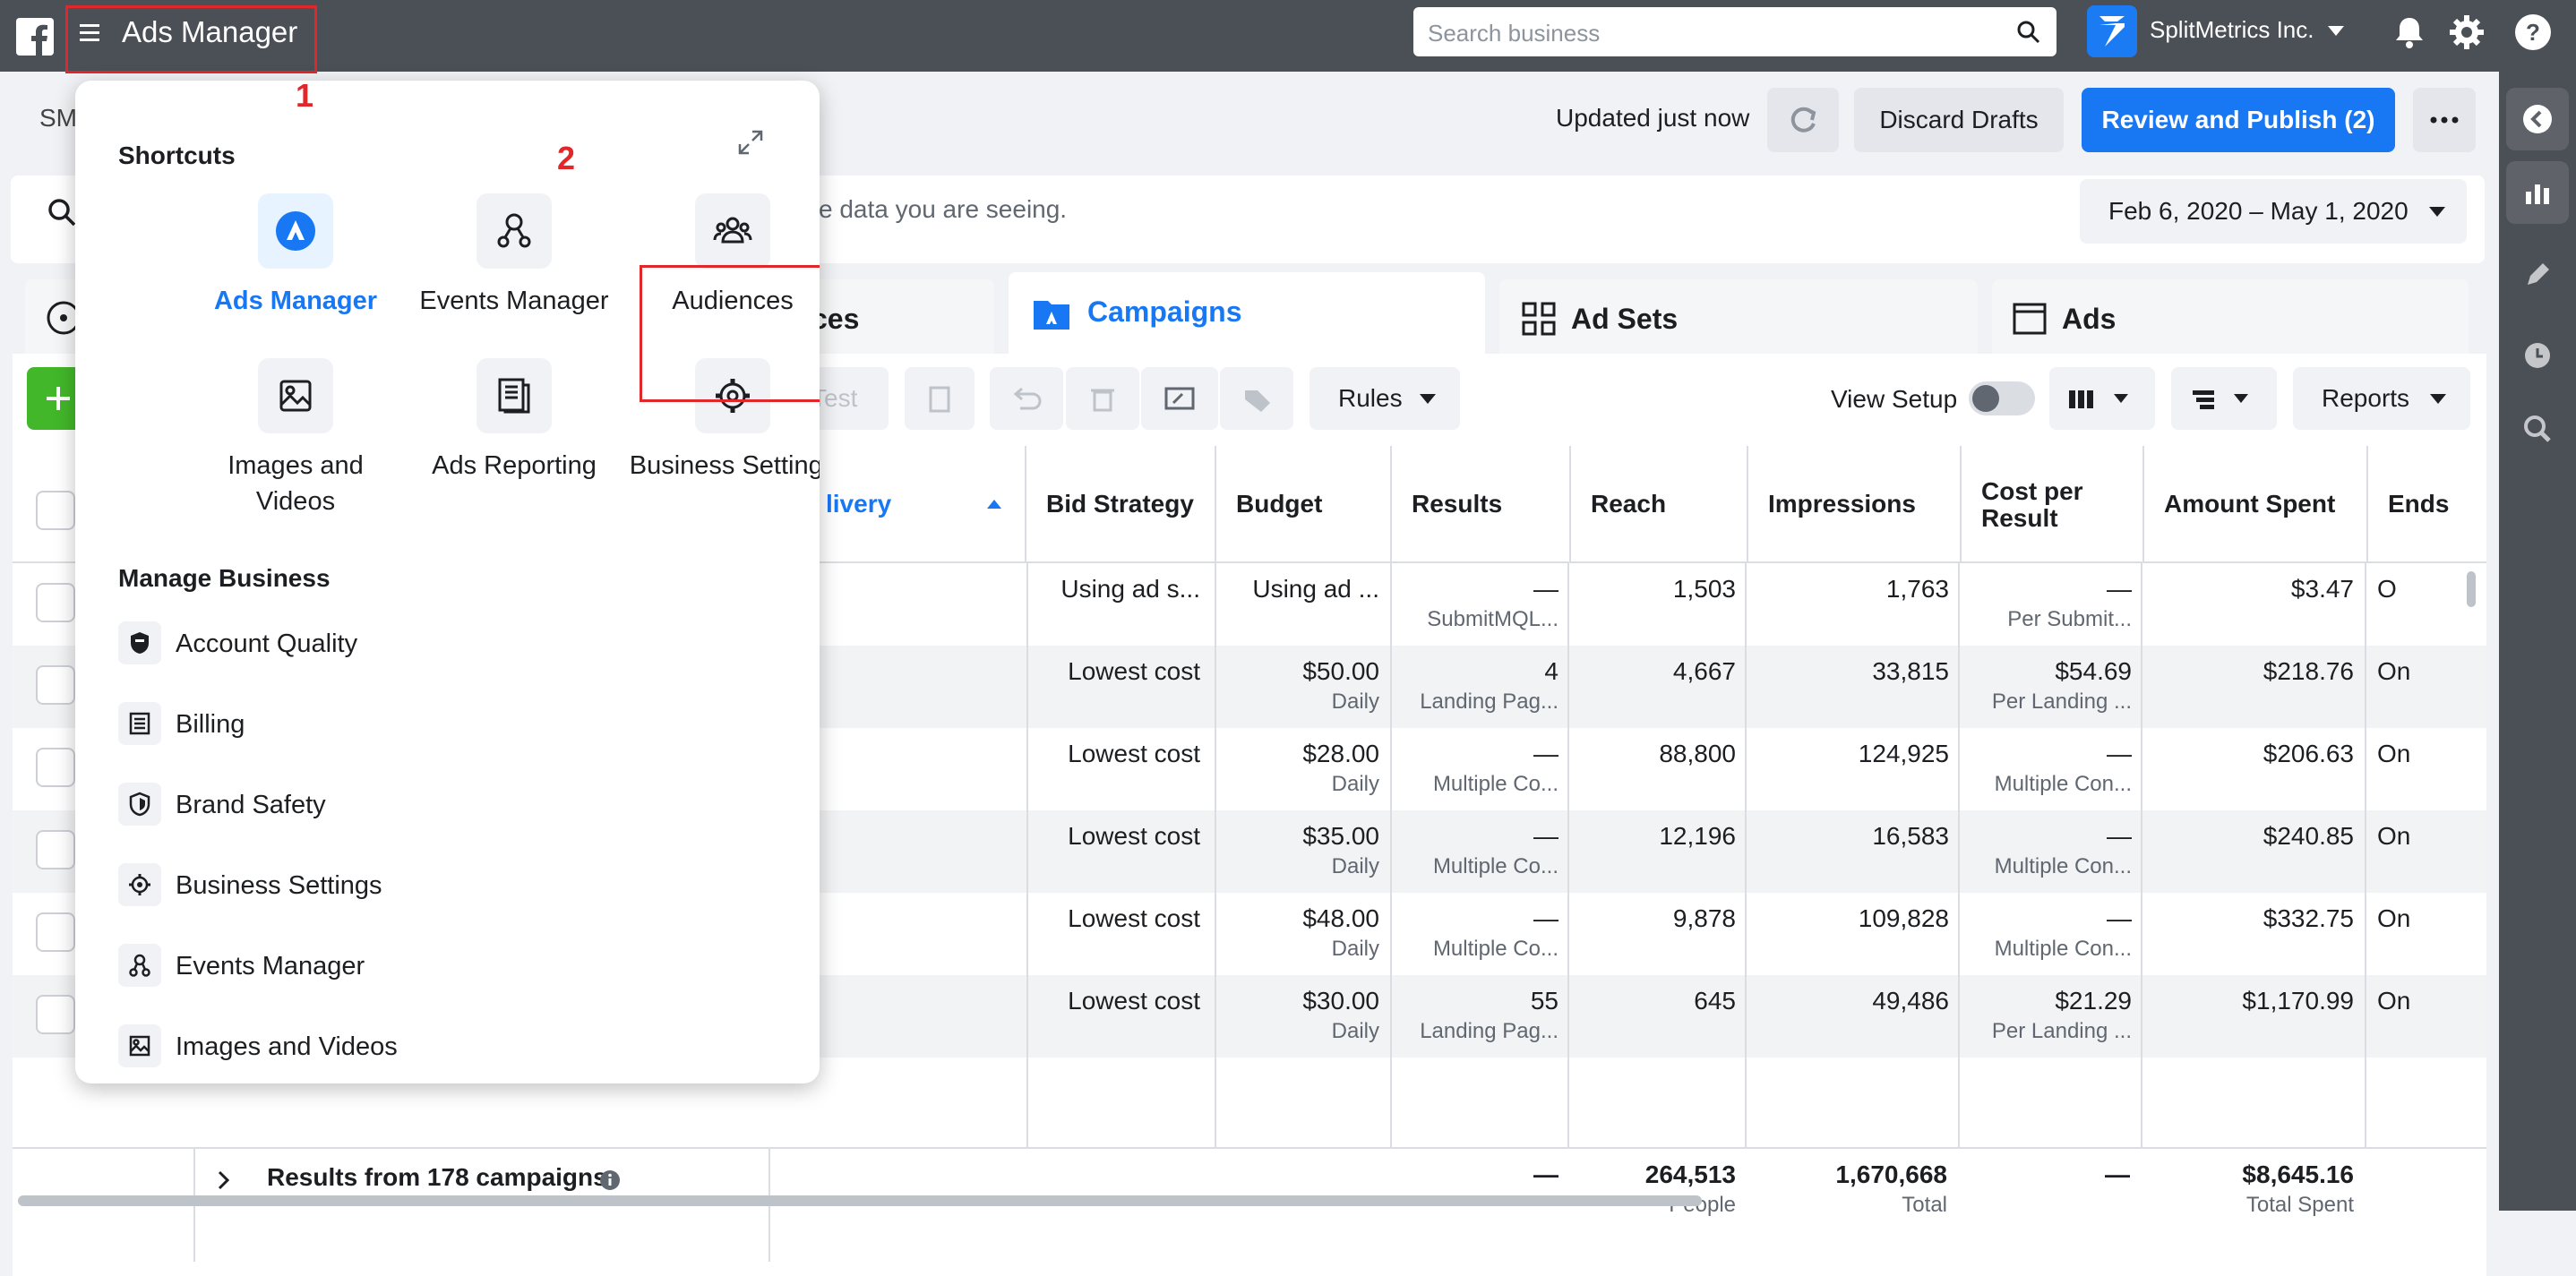  I want to click on ends-cell: On, so click(2394, 918).